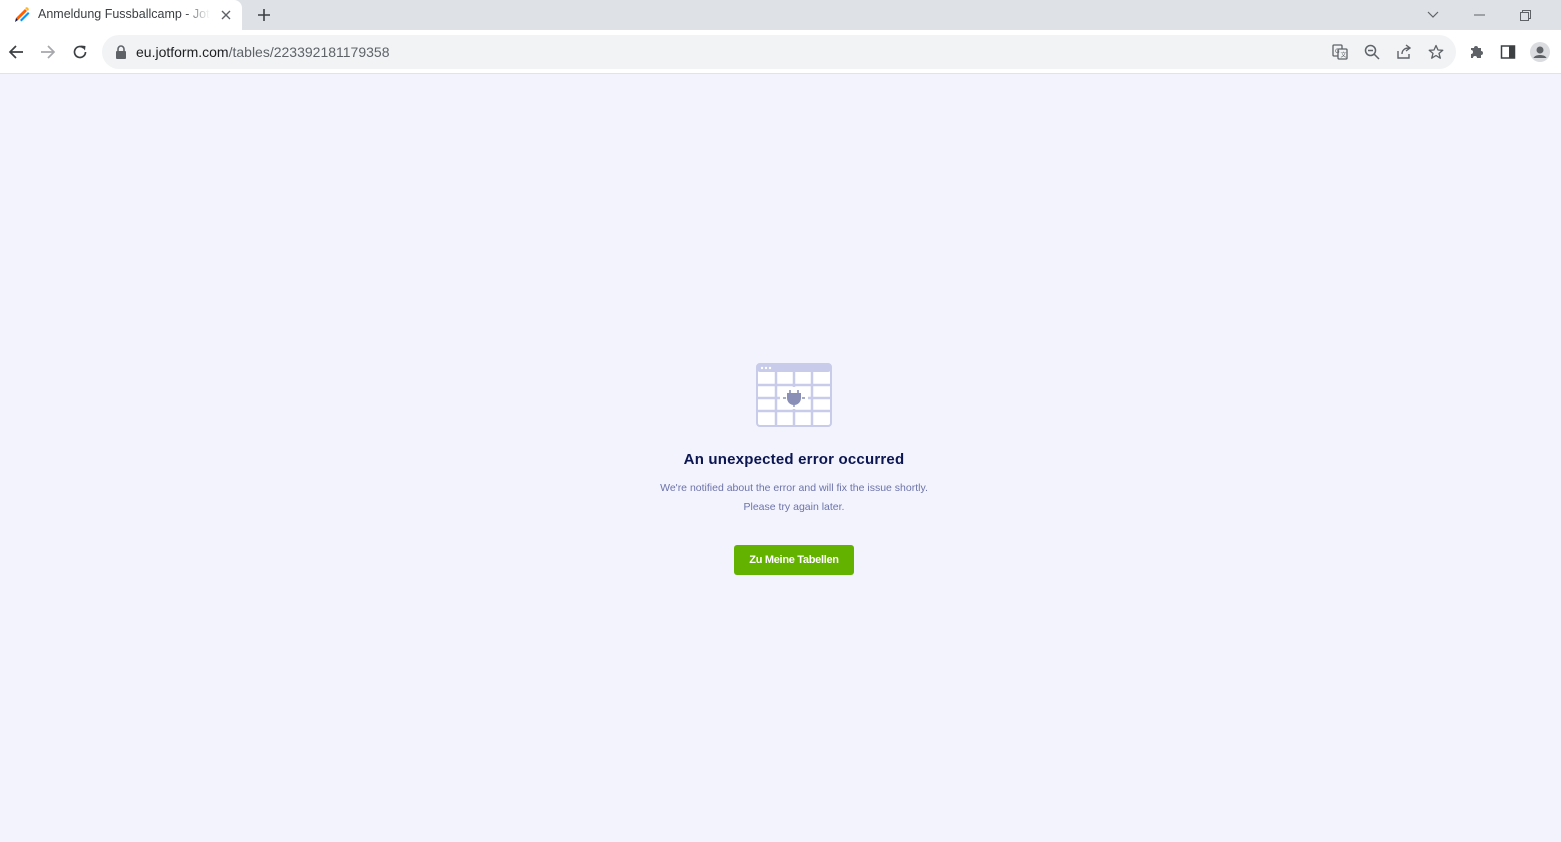 The width and height of the screenshot is (1561, 842). I want to click on browser-toolbar: eu.jotform.com/tables/223392181179358 G文, so click(780, 52).